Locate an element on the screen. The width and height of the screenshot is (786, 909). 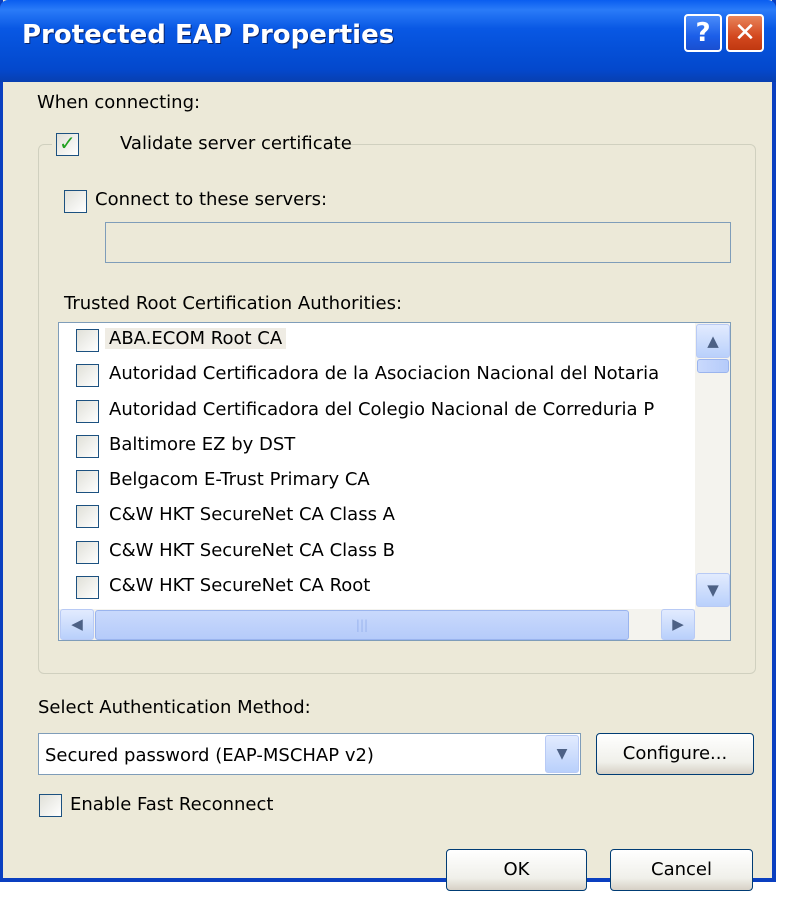
window-title: Protected EAP Properties is located at coordinates (208, 35).